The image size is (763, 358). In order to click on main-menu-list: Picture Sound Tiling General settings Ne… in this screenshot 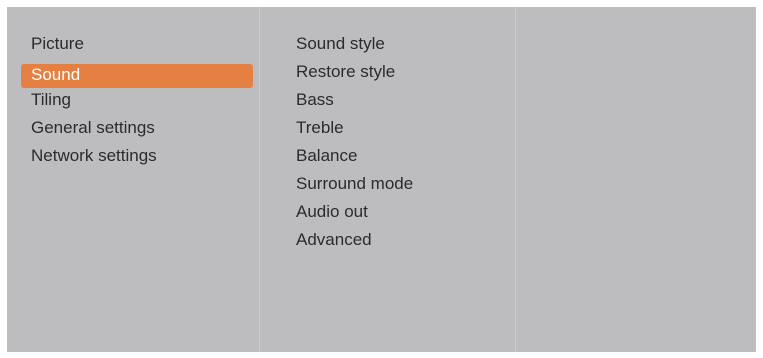, I will do `click(137, 104)`.